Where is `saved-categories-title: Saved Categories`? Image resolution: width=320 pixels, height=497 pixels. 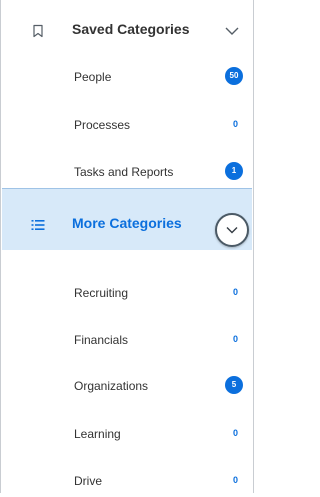 saved-categories-title: Saved Categories is located at coordinates (131, 29).